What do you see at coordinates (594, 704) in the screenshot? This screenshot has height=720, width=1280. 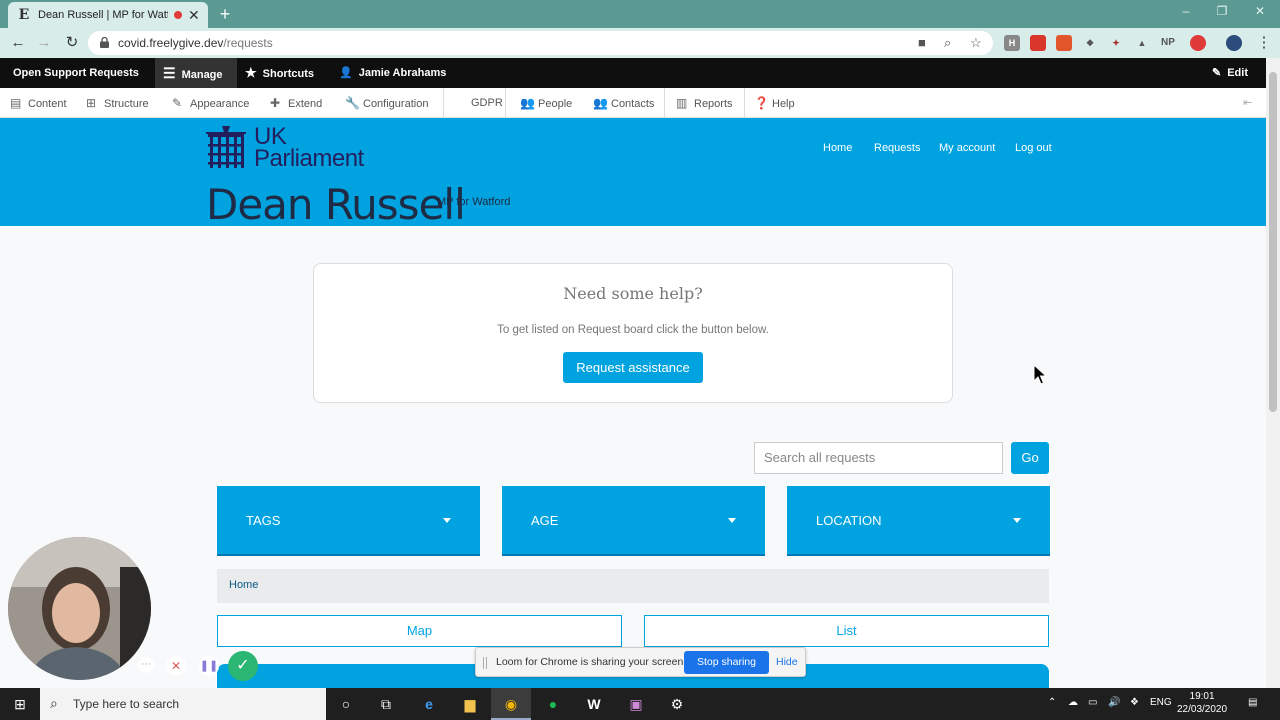 I see `word-app-icon: W` at bounding box center [594, 704].